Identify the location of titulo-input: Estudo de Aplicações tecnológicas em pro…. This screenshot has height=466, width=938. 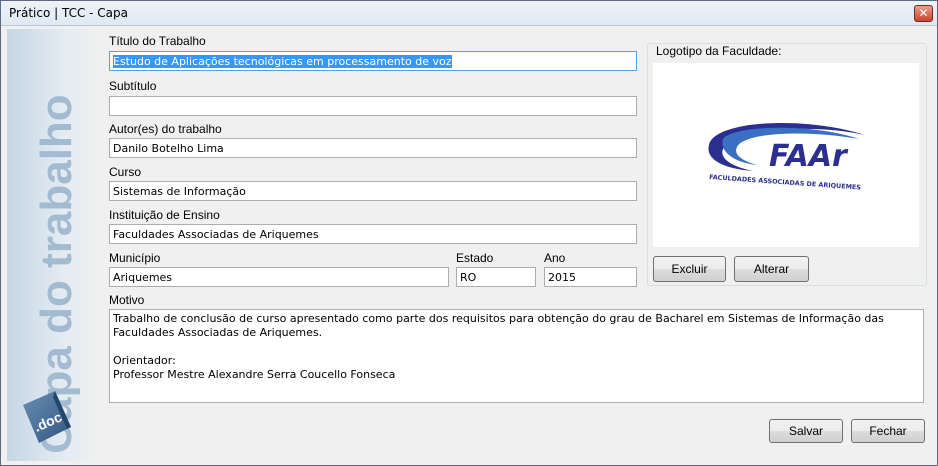
(373, 61).